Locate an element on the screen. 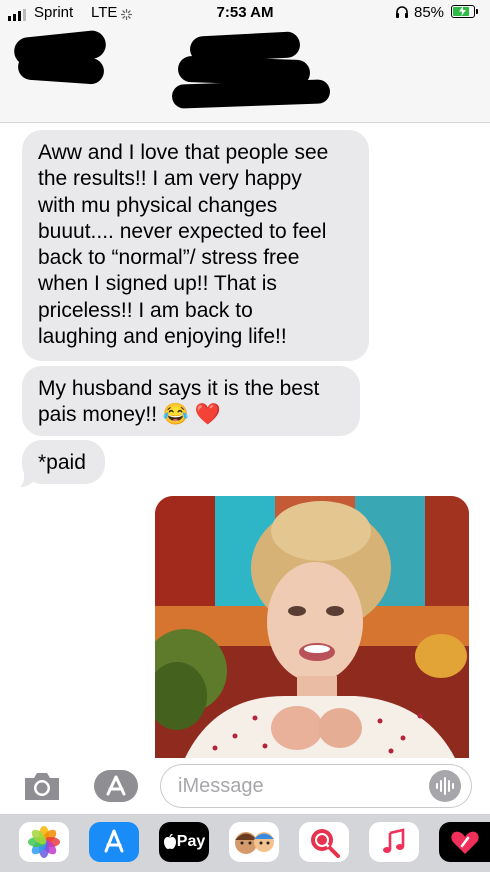  app-store-button is located at coordinates (116, 786).